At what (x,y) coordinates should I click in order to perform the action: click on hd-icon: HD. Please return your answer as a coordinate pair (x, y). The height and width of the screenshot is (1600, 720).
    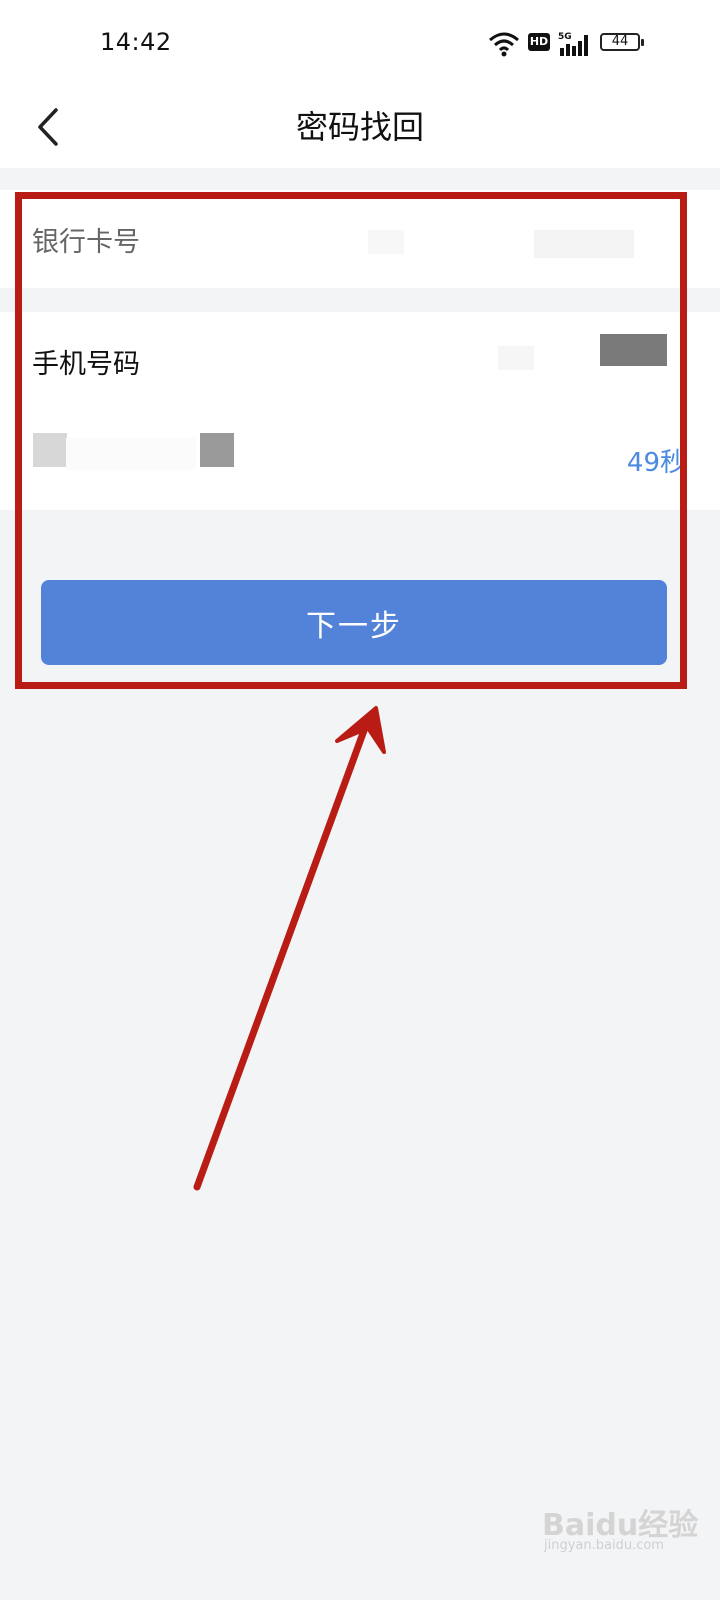
    Looking at the image, I should click on (539, 42).